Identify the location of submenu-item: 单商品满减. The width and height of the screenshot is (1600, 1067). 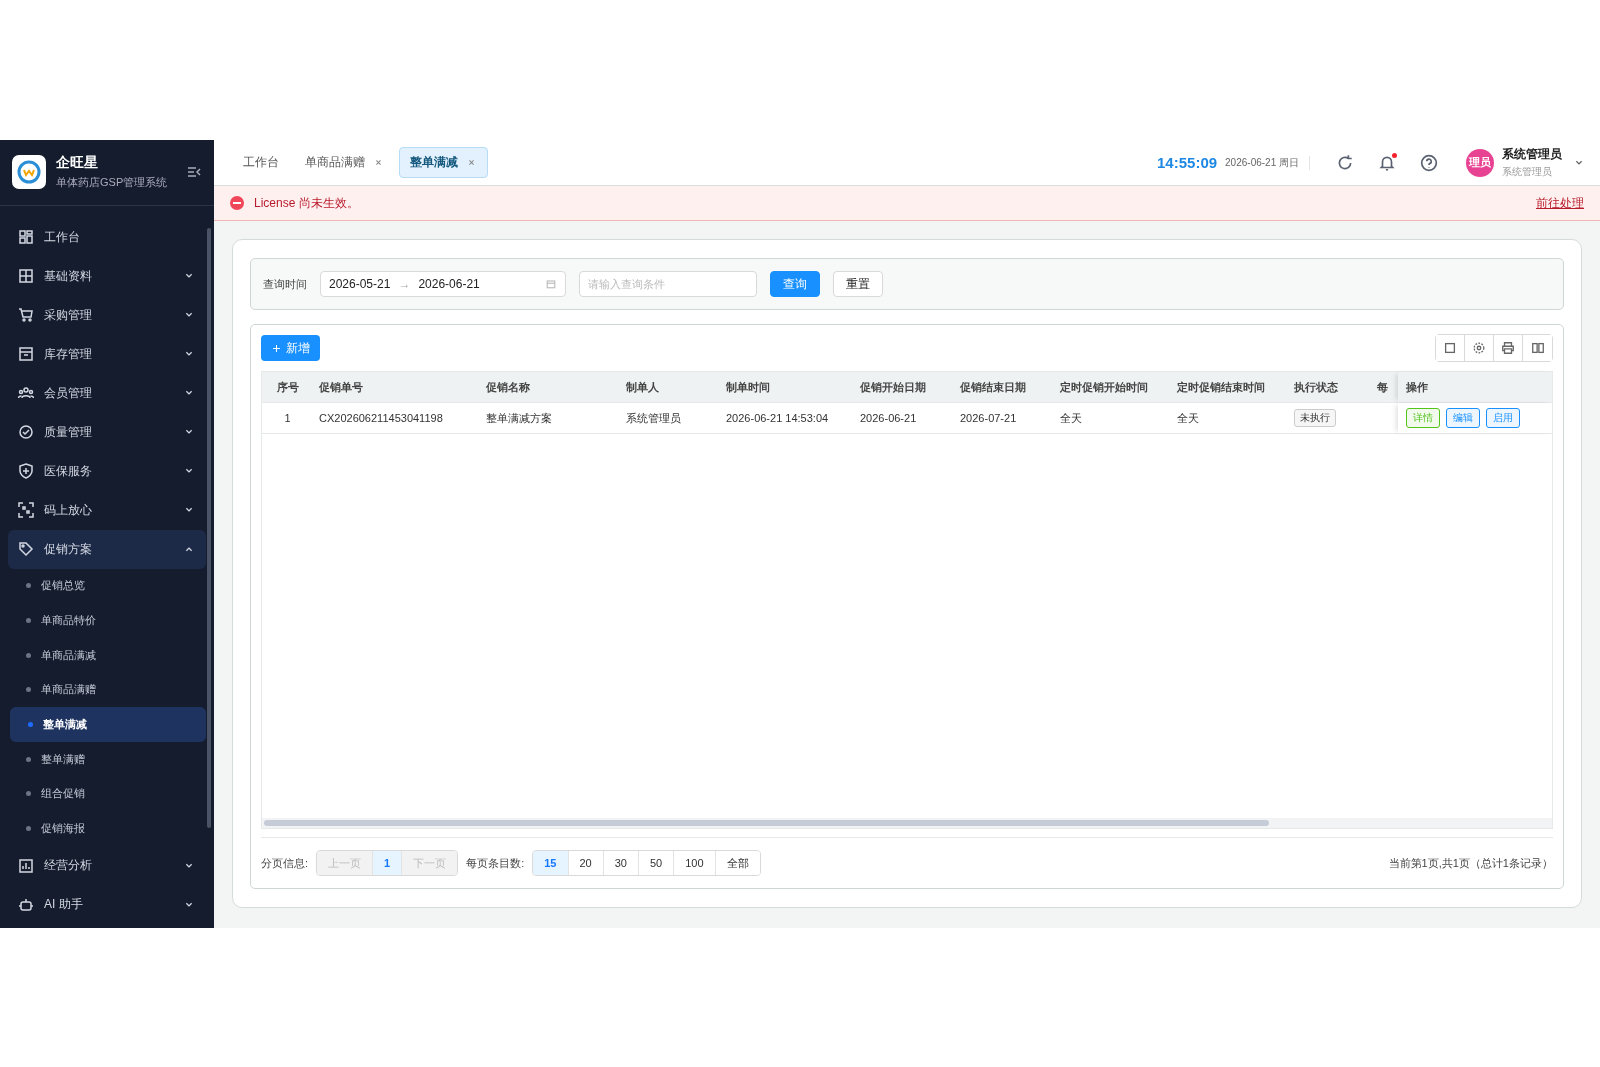
(107, 655).